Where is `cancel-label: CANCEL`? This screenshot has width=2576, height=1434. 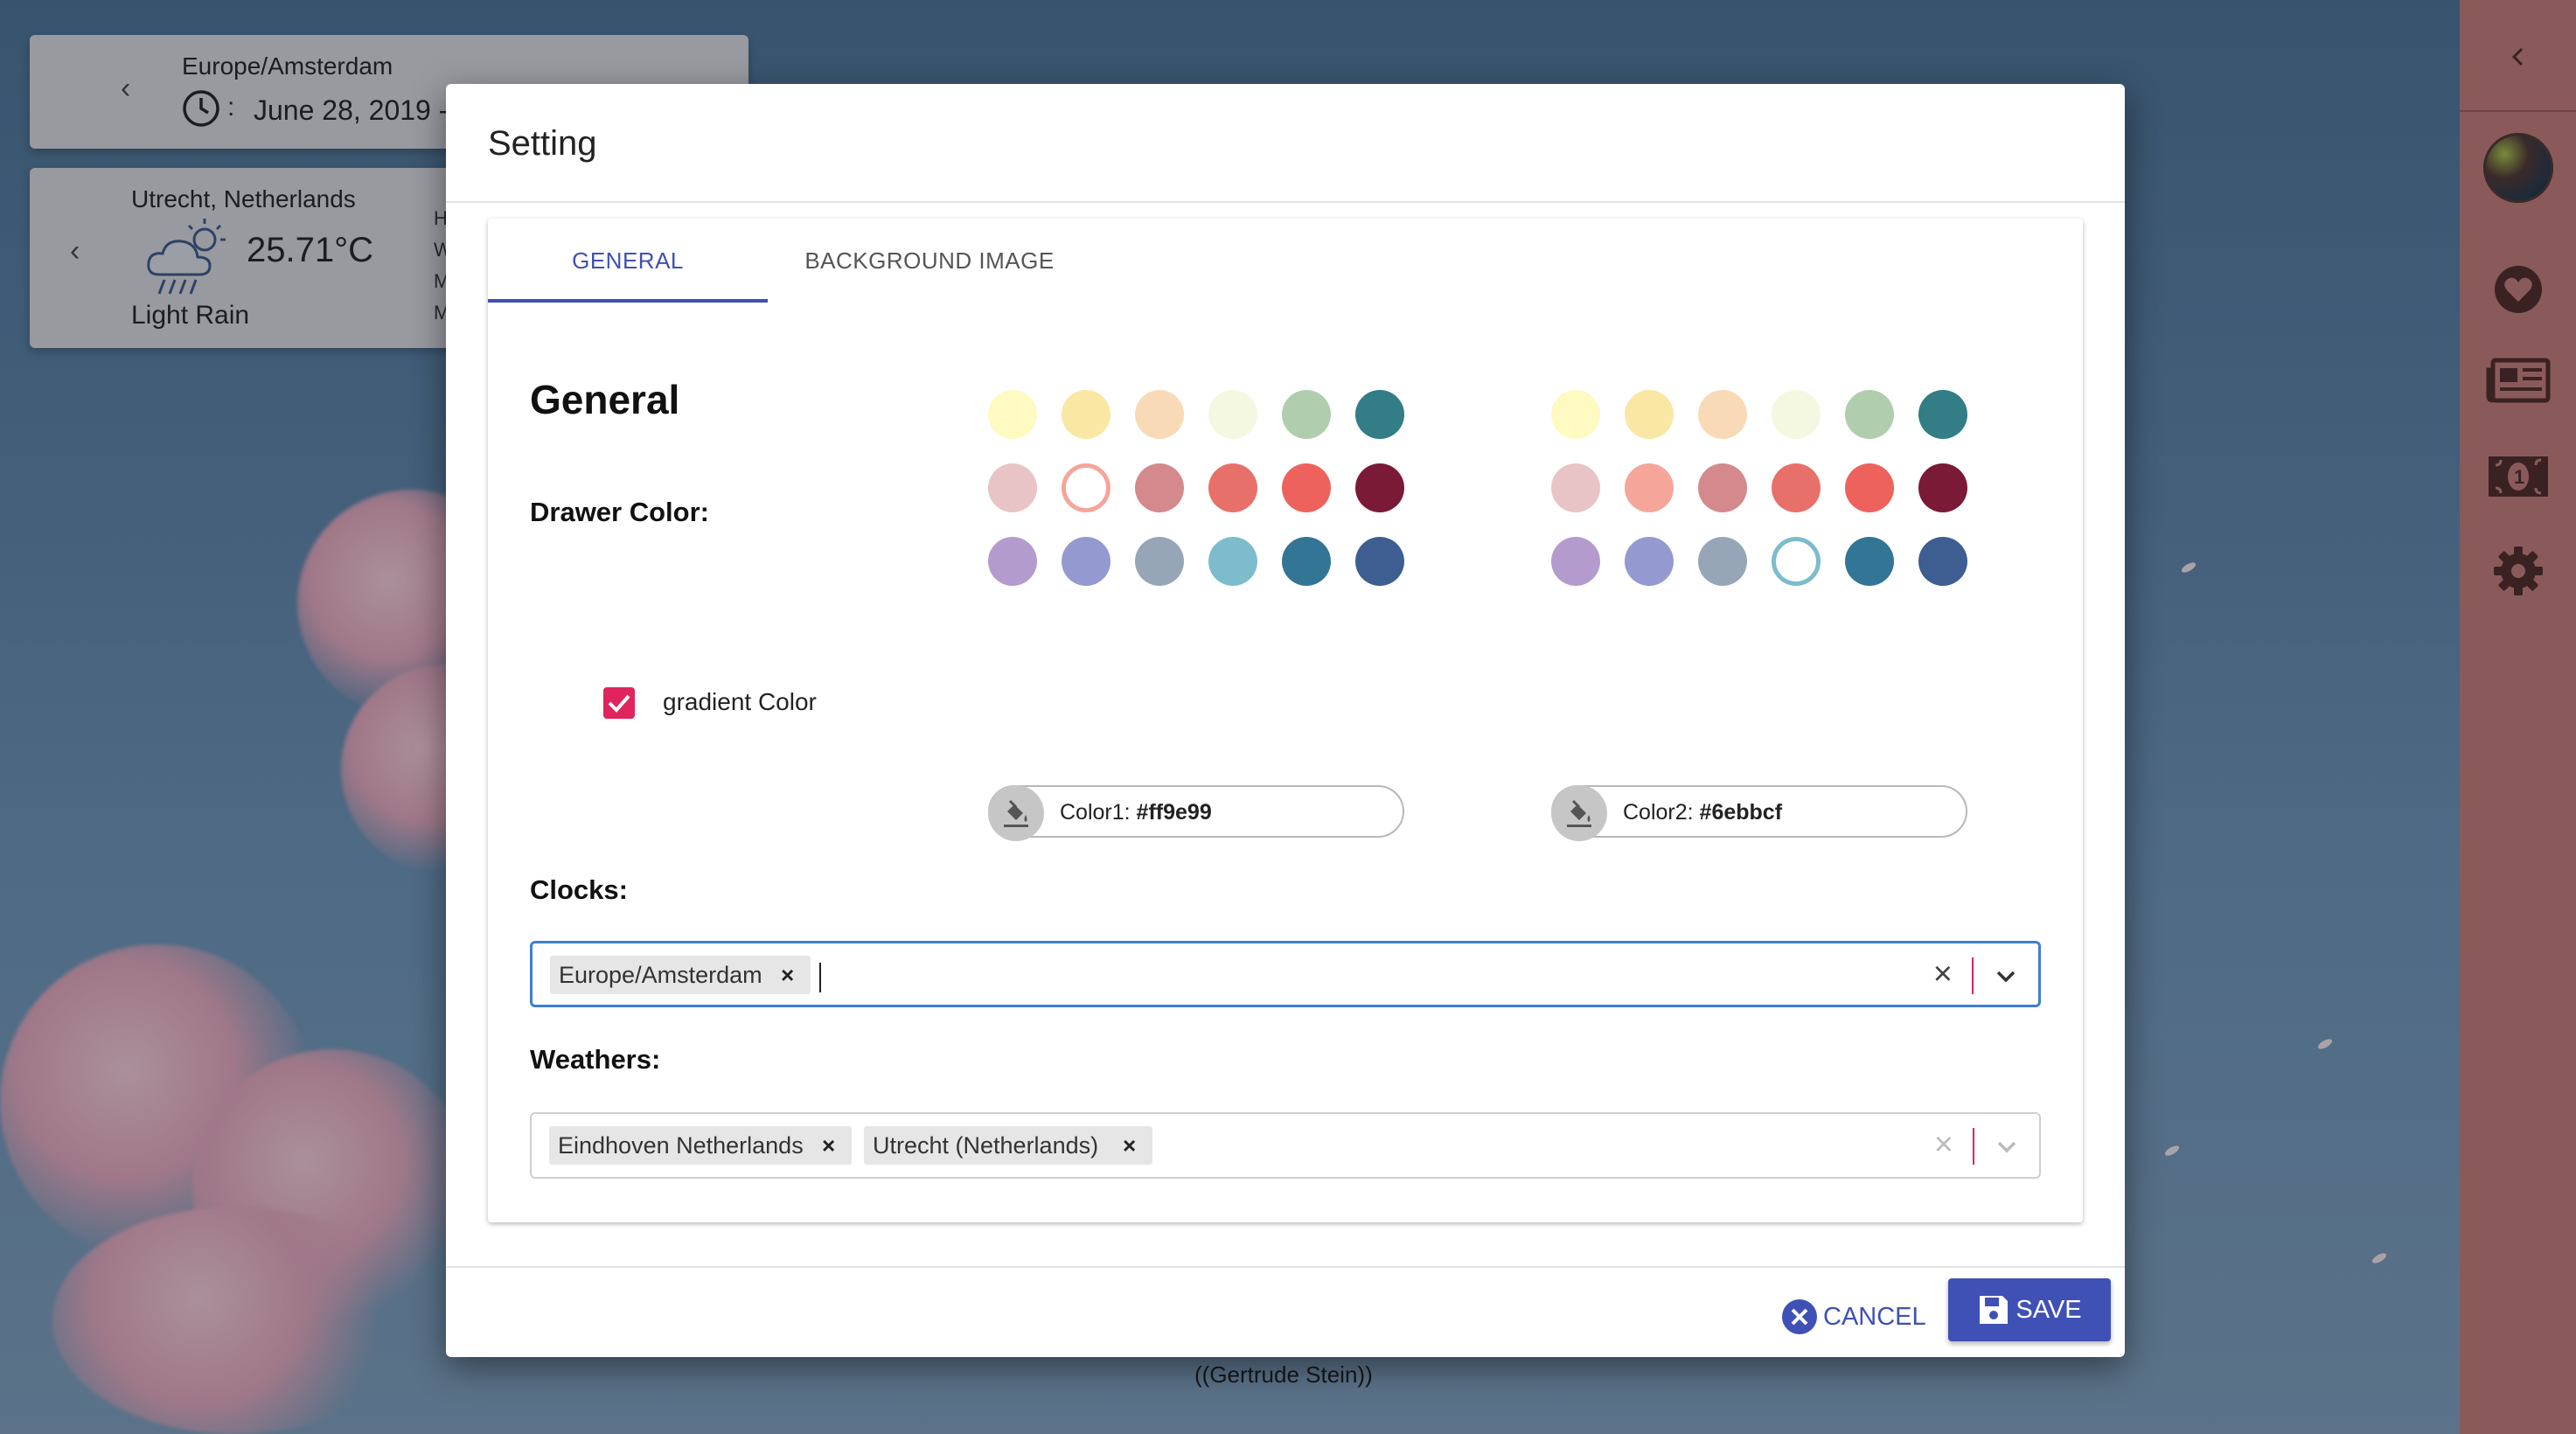 cancel-label: CANCEL is located at coordinates (1874, 1317).